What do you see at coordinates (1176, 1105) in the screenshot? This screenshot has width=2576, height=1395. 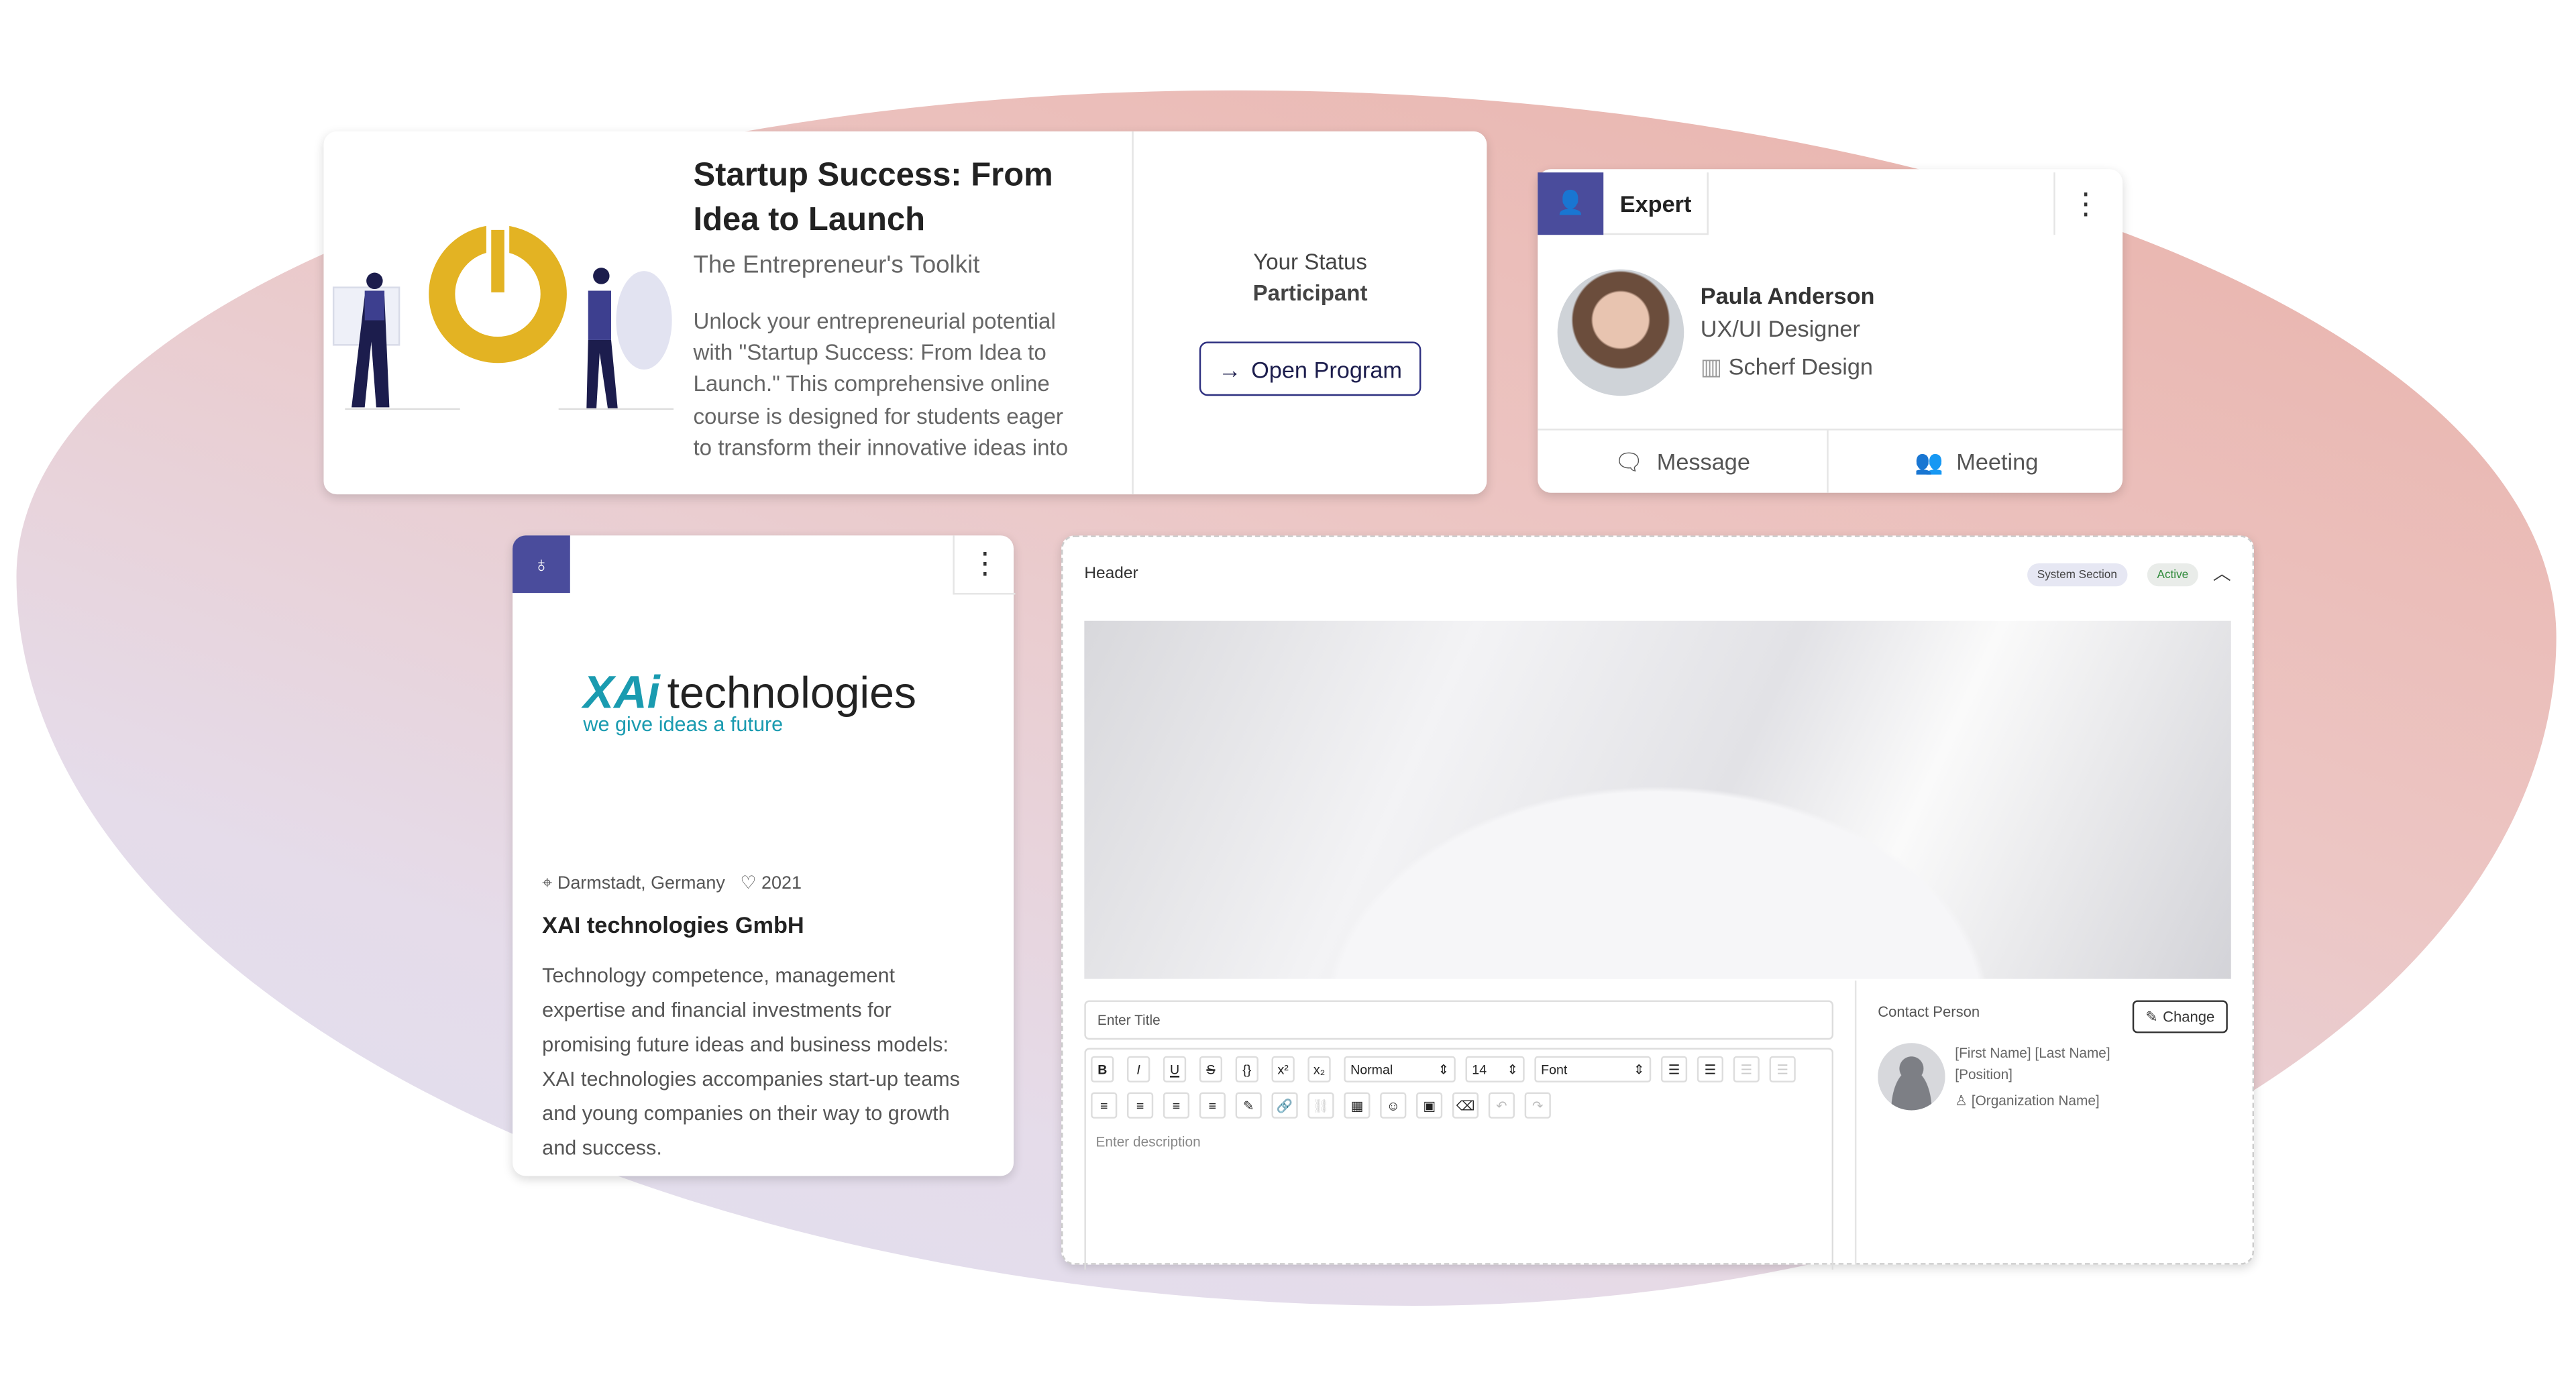 I see `align-right-icon: ≡` at bounding box center [1176, 1105].